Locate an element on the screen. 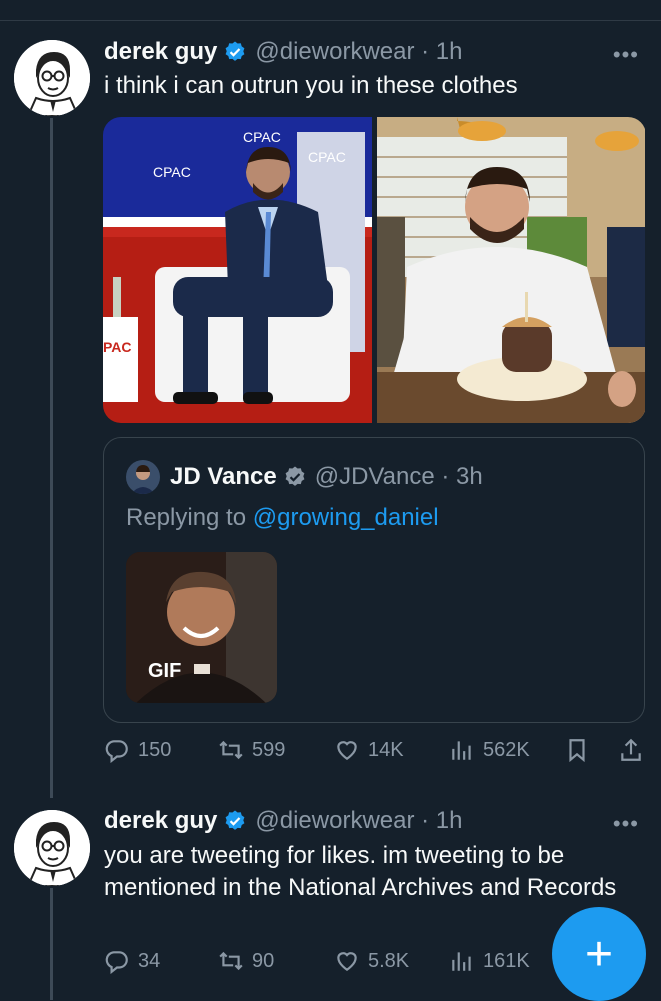  top-divider is located at coordinates (330, 20).